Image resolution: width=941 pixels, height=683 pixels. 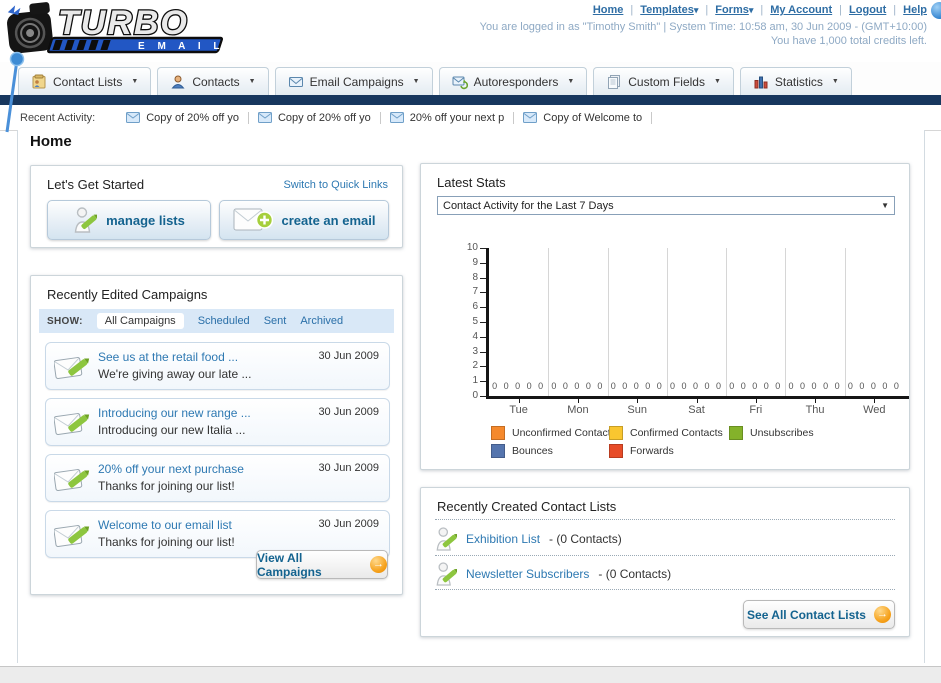 I want to click on main-tab-label: Email Campaigns, so click(x=356, y=81).